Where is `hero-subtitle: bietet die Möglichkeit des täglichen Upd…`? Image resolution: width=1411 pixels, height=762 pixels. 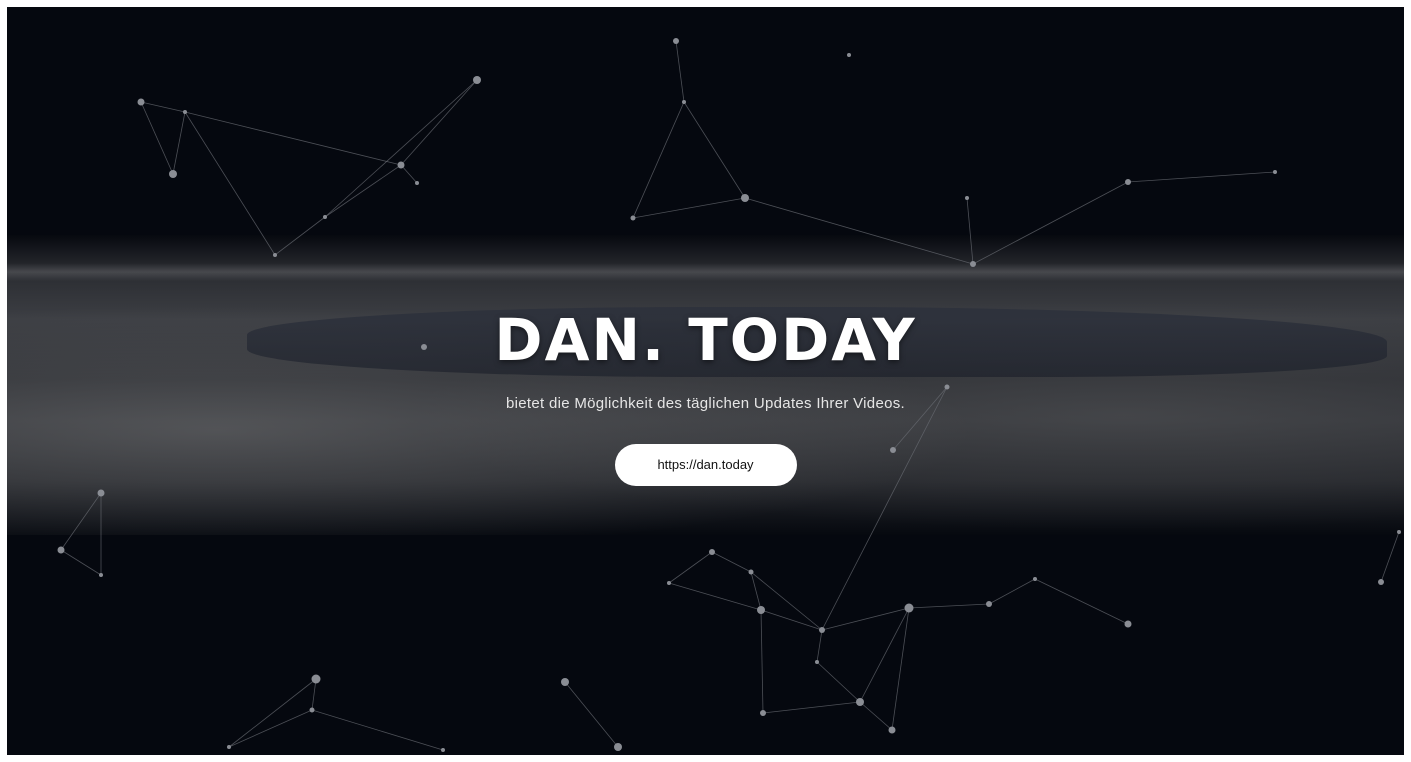 hero-subtitle: bietet die Möglichkeit des täglichen Upd… is located at coordinates (705, 403).